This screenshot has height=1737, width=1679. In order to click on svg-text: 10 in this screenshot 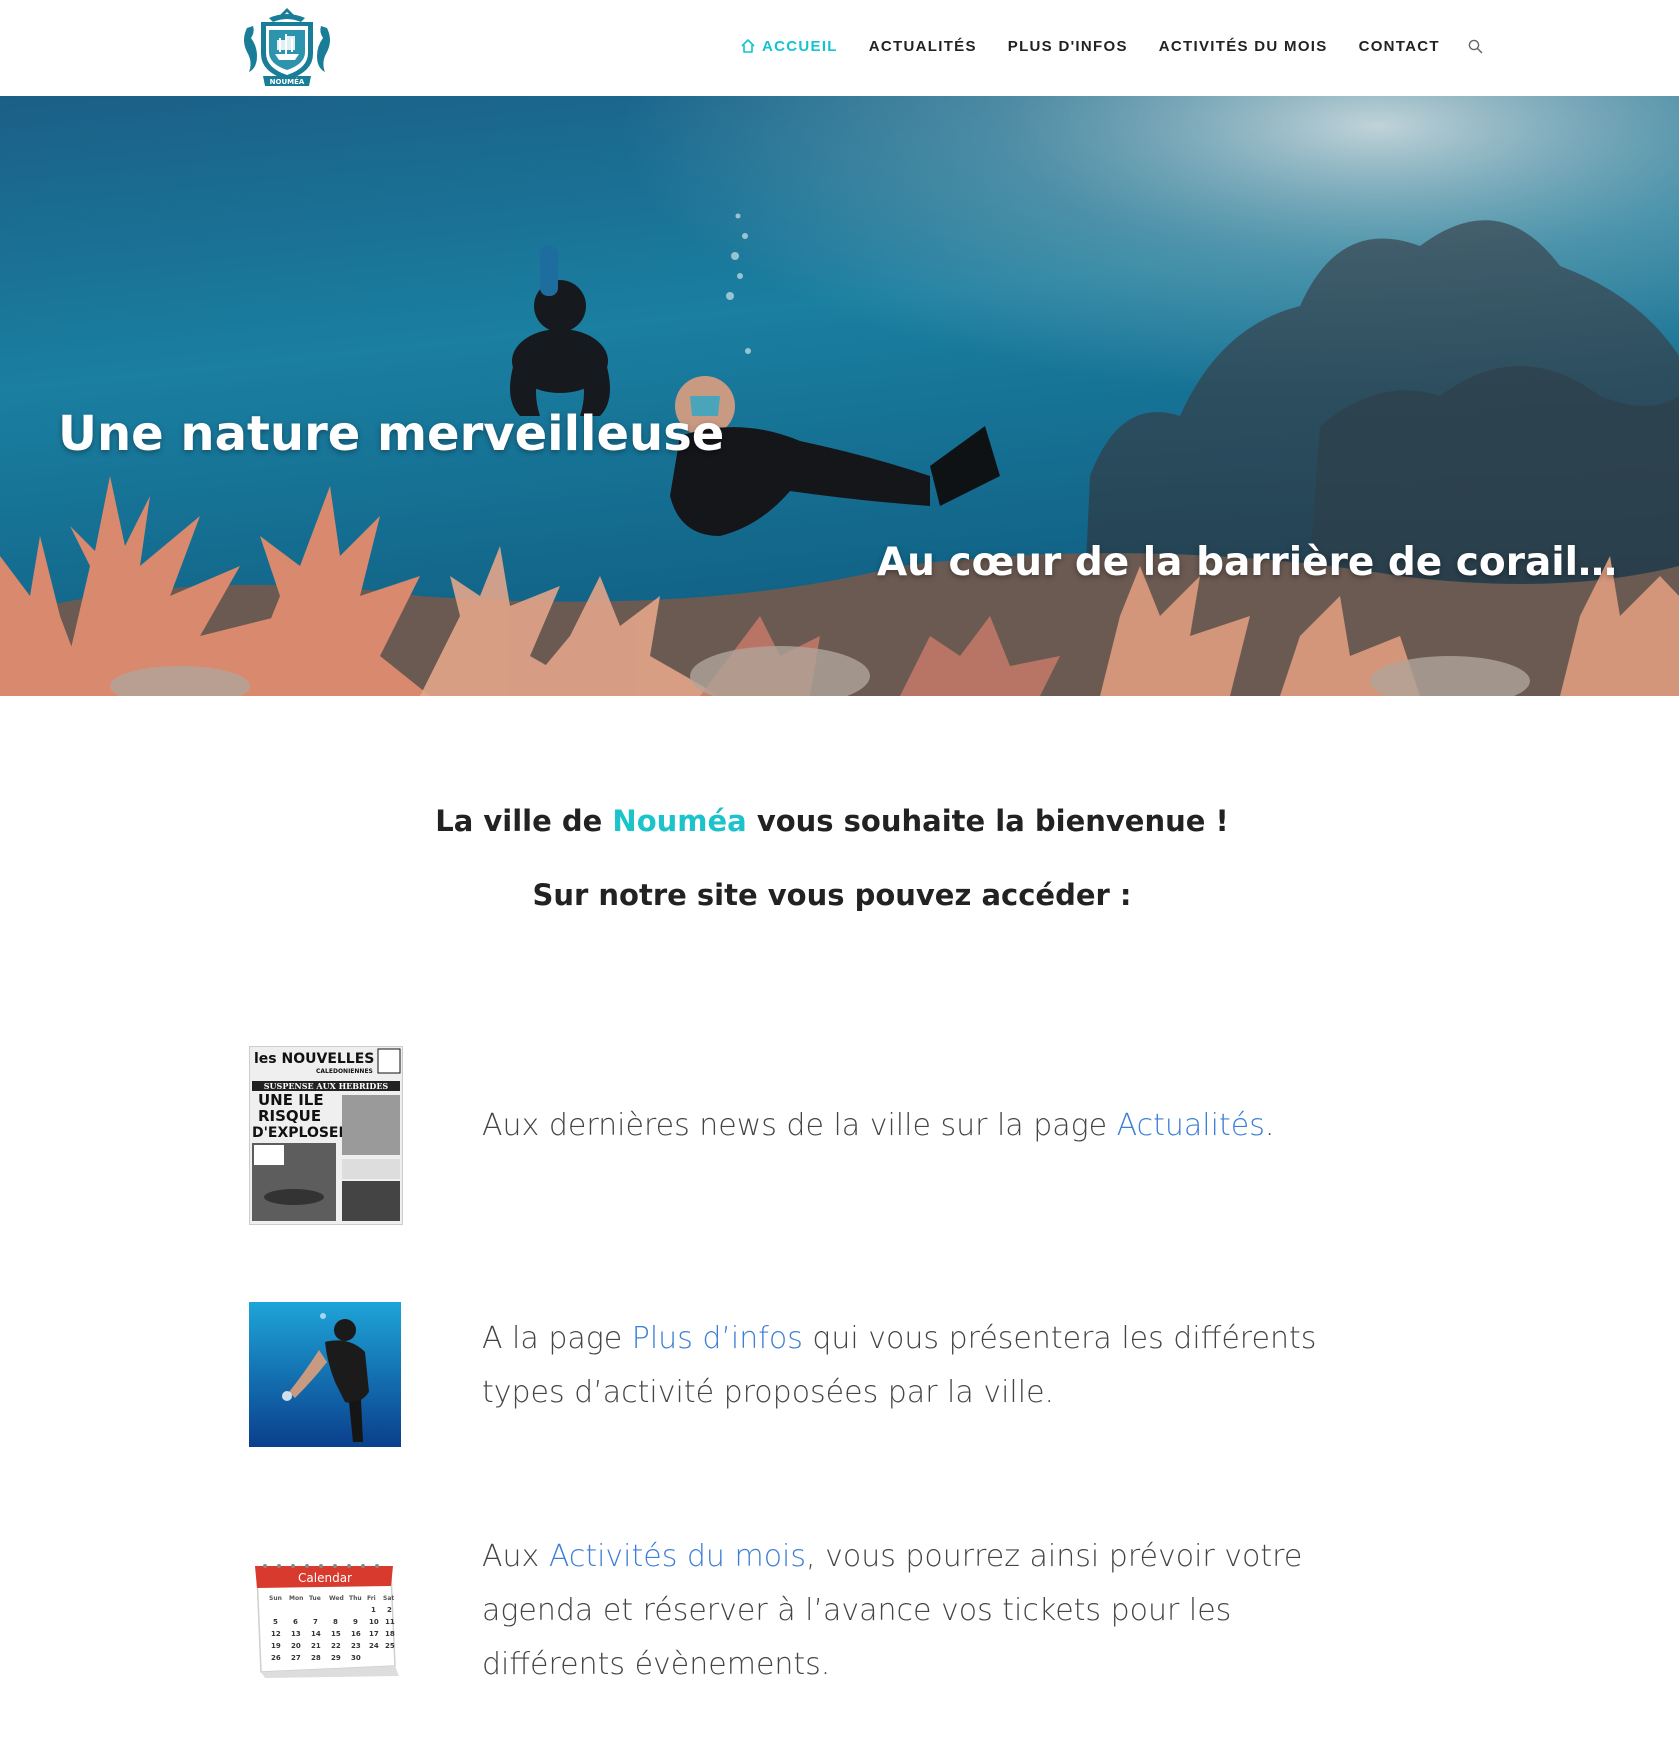, I will do `click(374, 1622)`.